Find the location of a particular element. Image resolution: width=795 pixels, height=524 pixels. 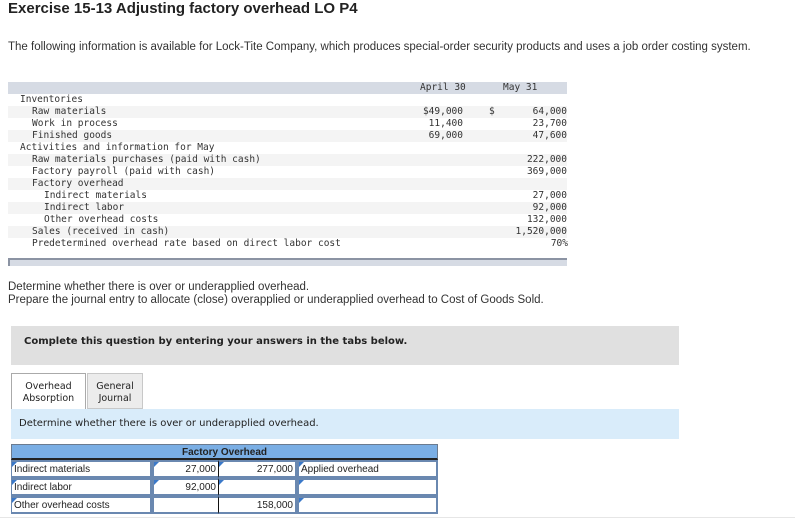

row-label: Activities and information for May is located at coordinates (117, 147).